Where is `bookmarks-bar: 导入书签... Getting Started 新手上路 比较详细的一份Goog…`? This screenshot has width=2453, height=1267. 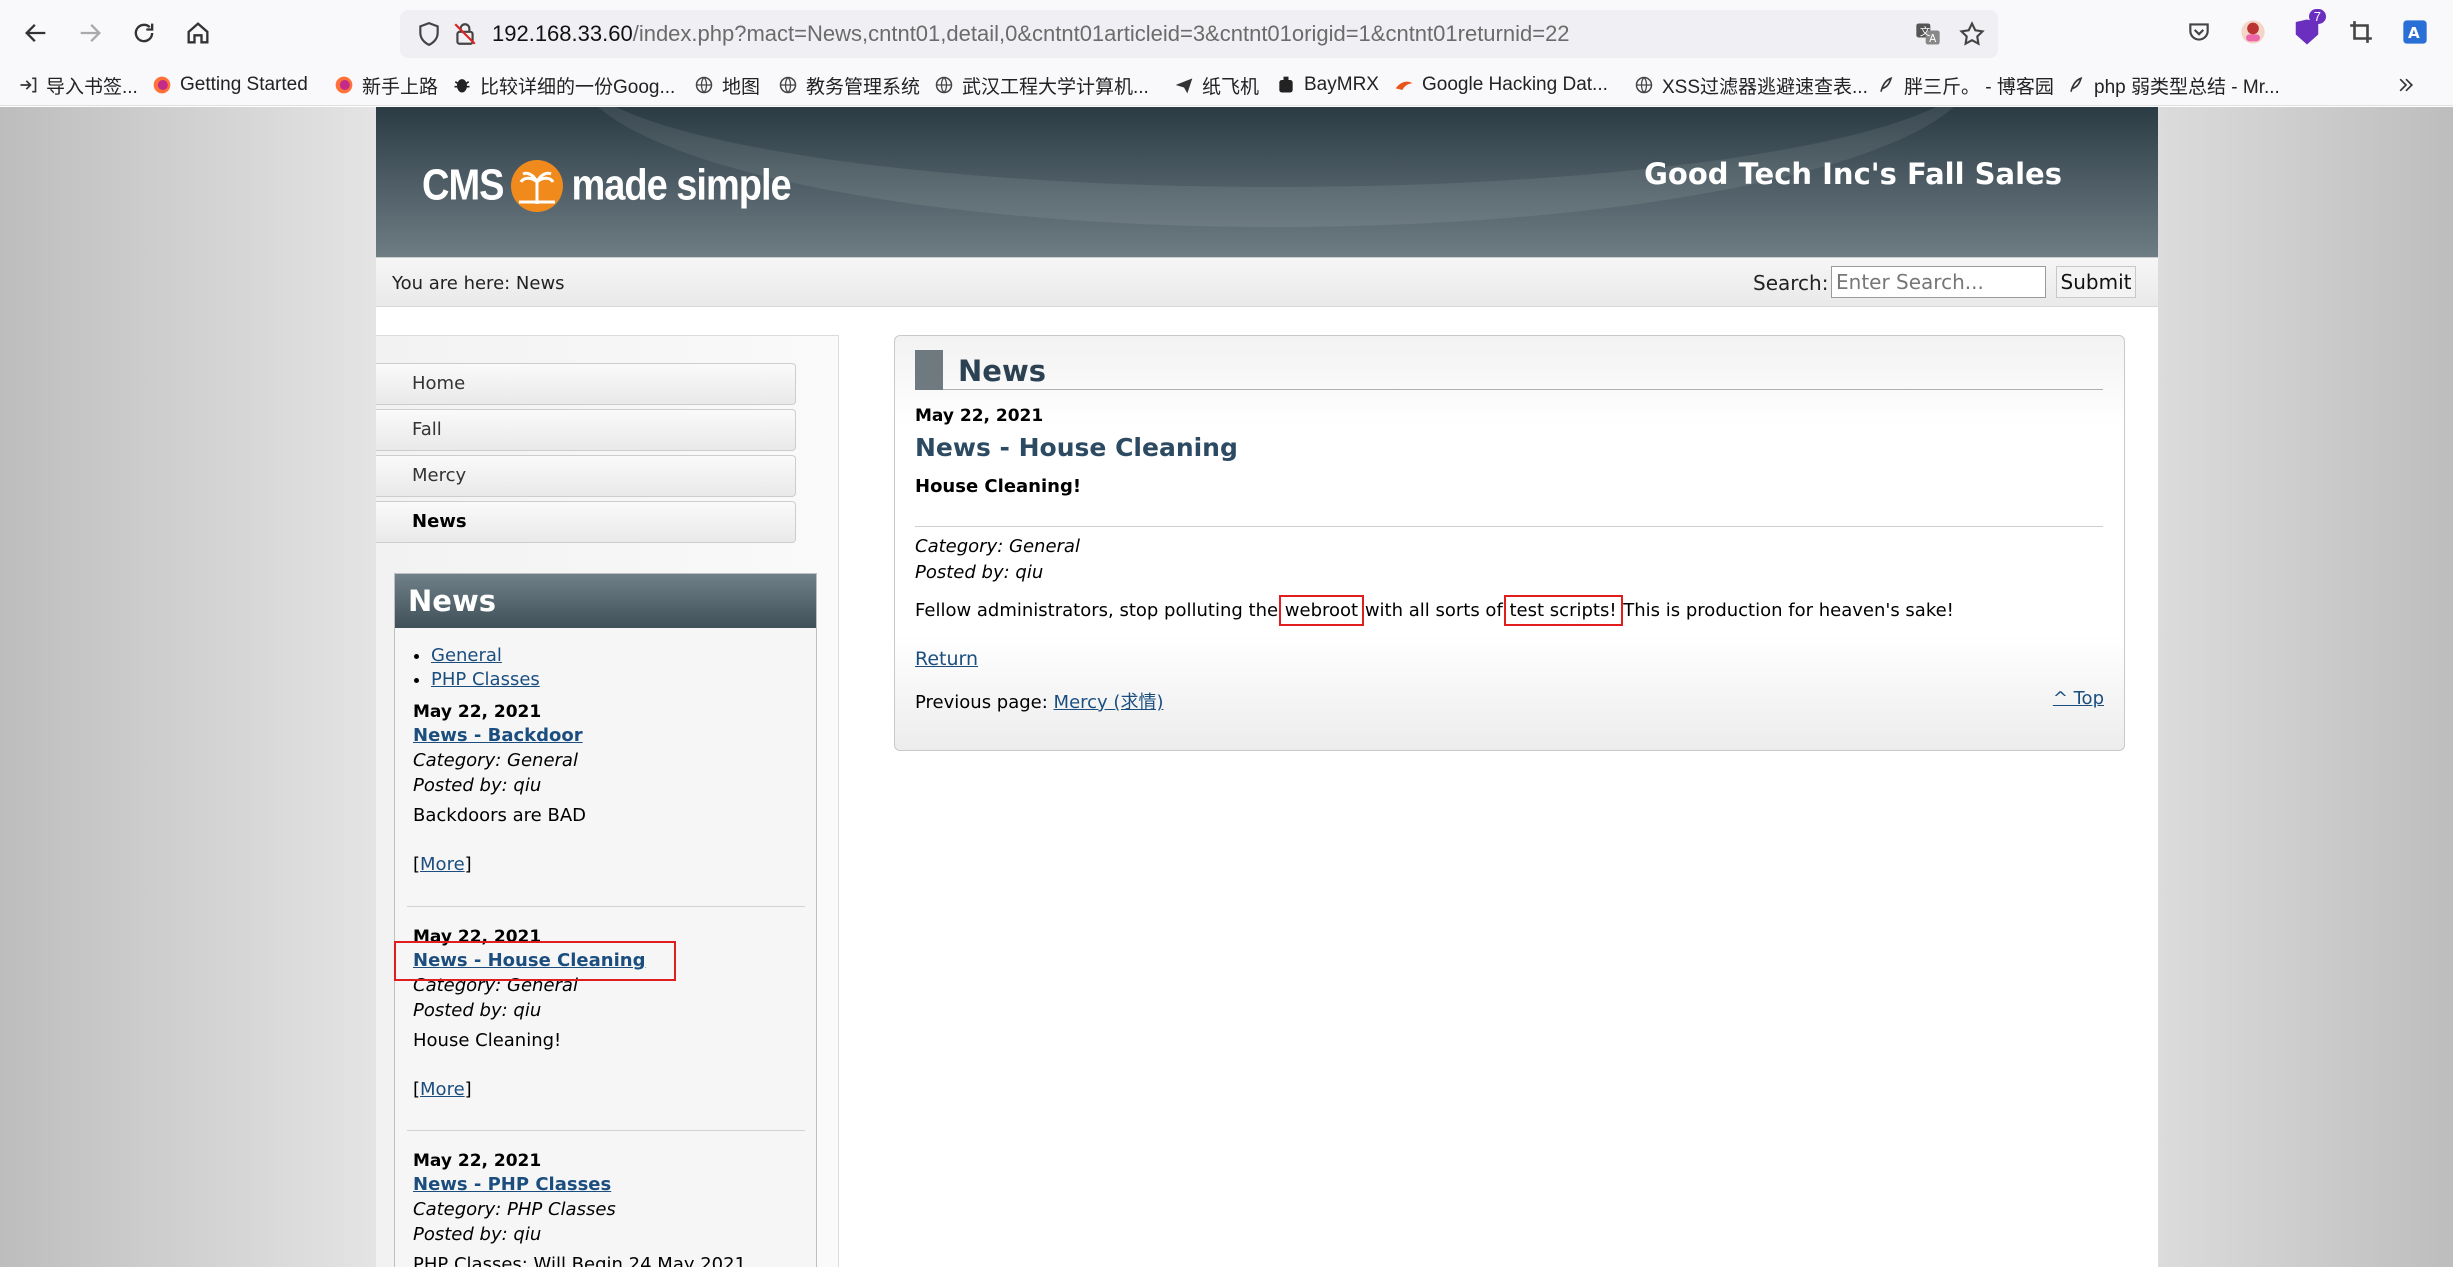
bookmarks-bar: 导入书签... Getting Started 新手上路 比较详细的一份Goog… is located at coordinates (1226, 86).